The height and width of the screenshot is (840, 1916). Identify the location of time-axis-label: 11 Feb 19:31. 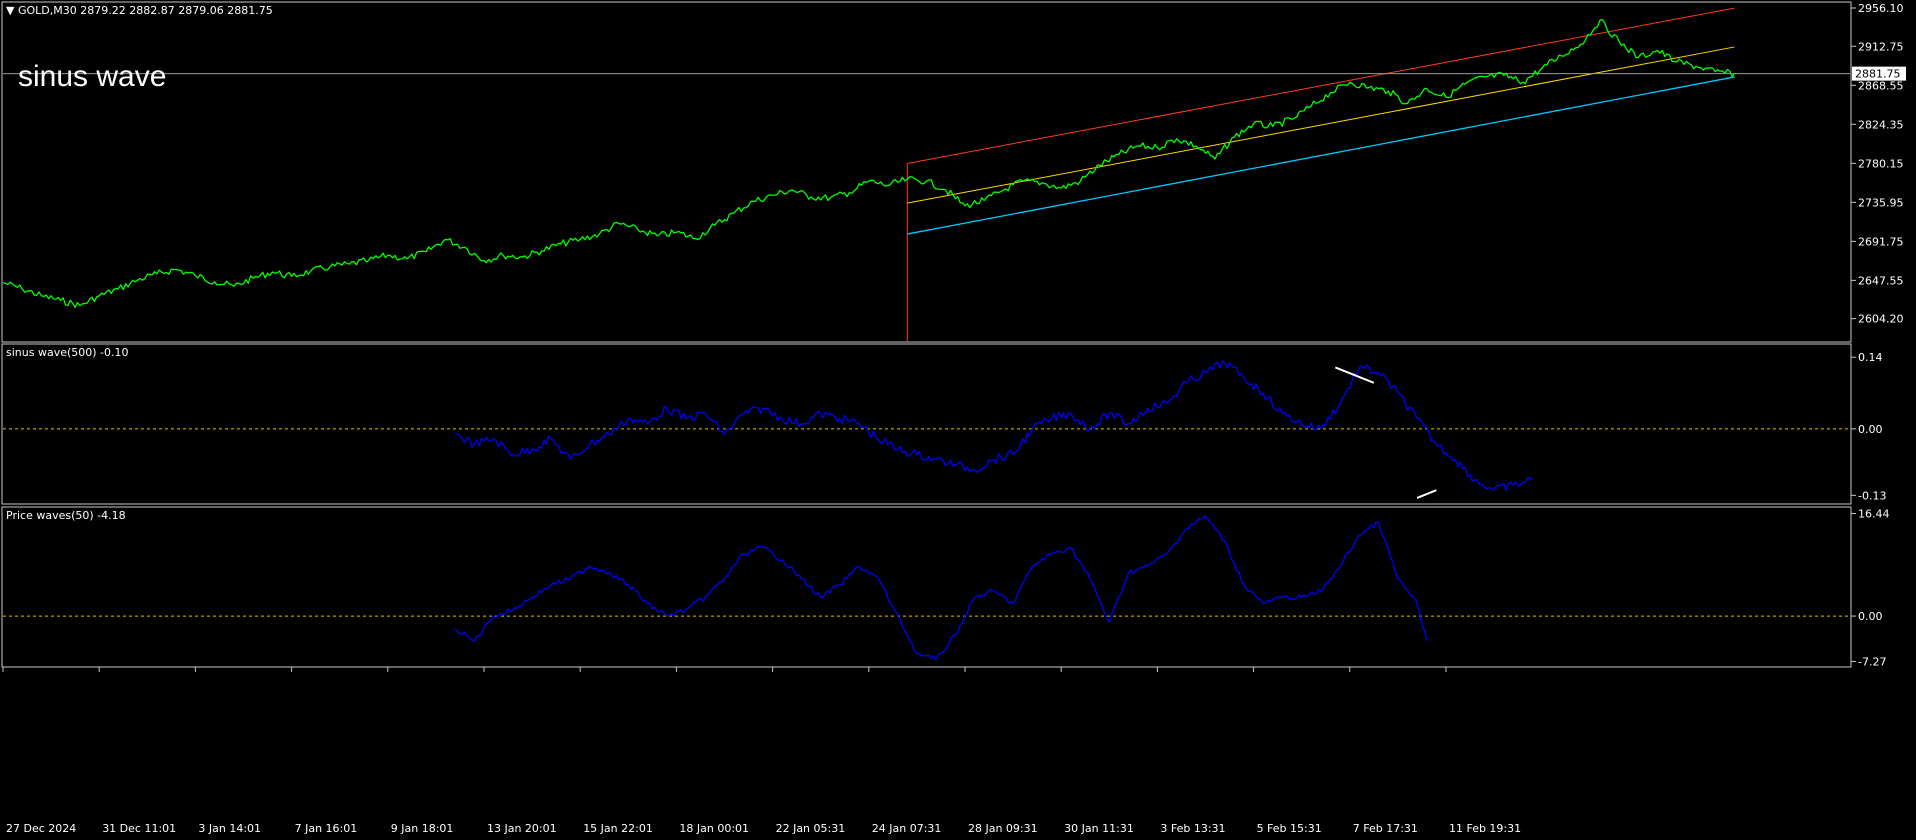
(1485, 828).